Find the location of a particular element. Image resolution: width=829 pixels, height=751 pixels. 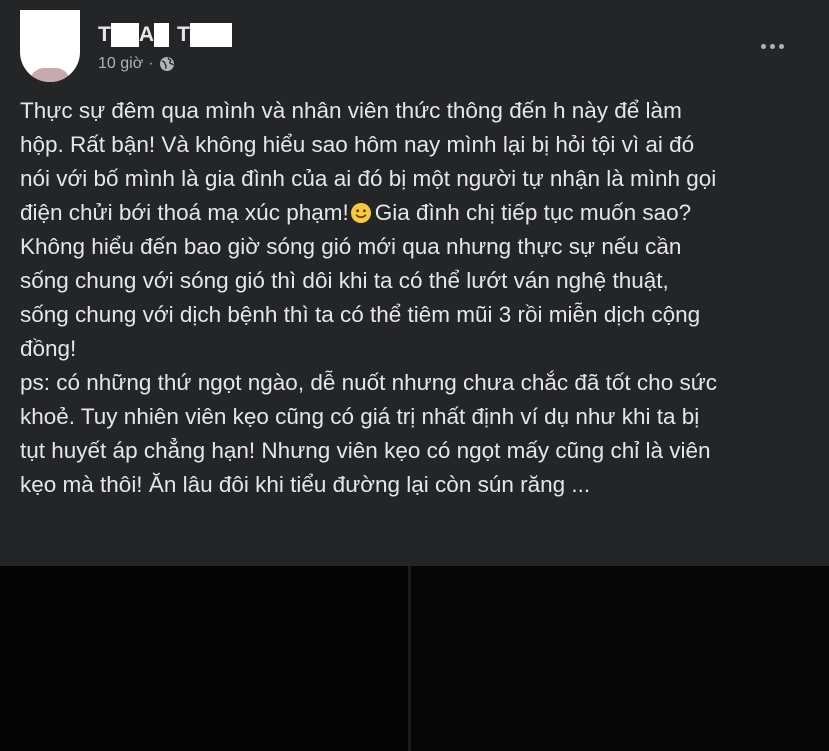

post-body-segment: Gia đình chị tiếp tục muốn sao? is located at coordinates (533, 212).